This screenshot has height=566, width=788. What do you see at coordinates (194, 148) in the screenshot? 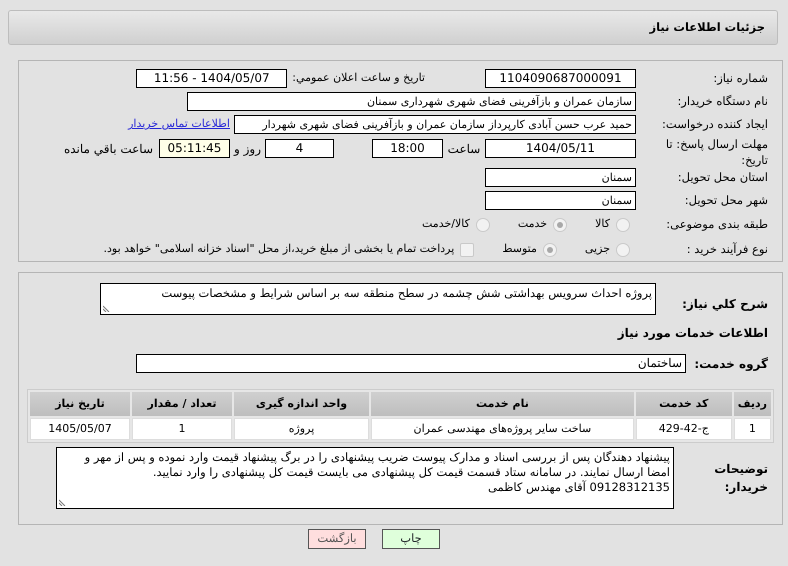
I see `remaining-time-field: 05:11:45` at bounding box center [194, 148].